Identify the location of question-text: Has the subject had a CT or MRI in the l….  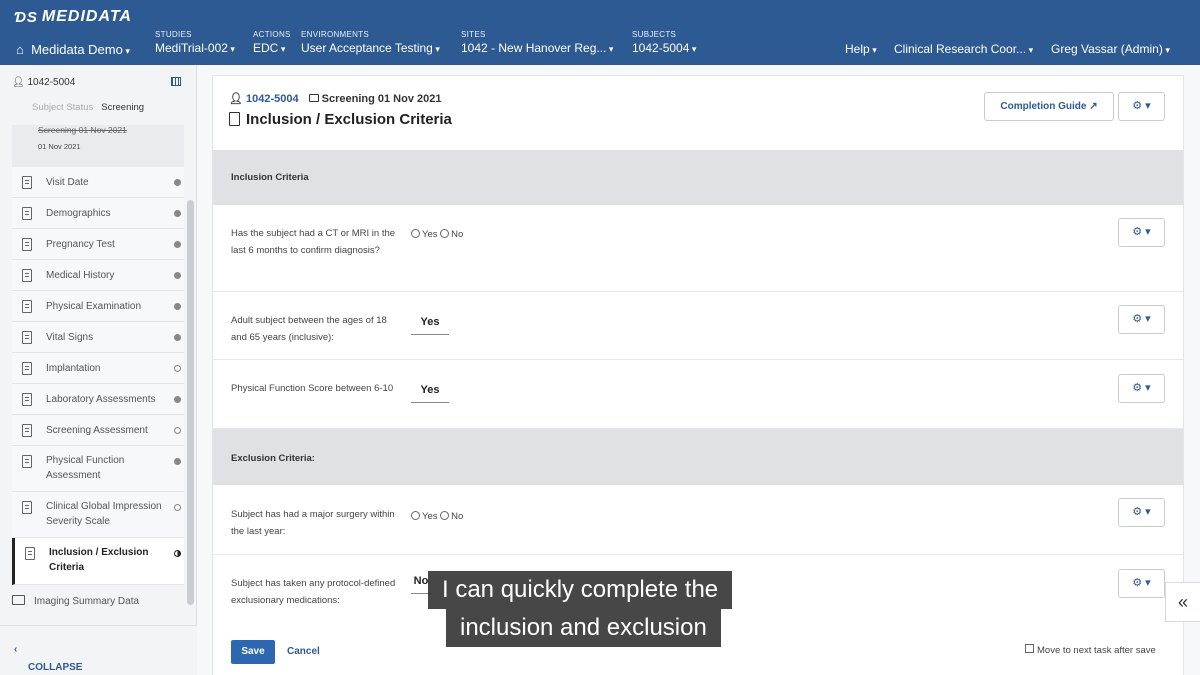
(313, 242).